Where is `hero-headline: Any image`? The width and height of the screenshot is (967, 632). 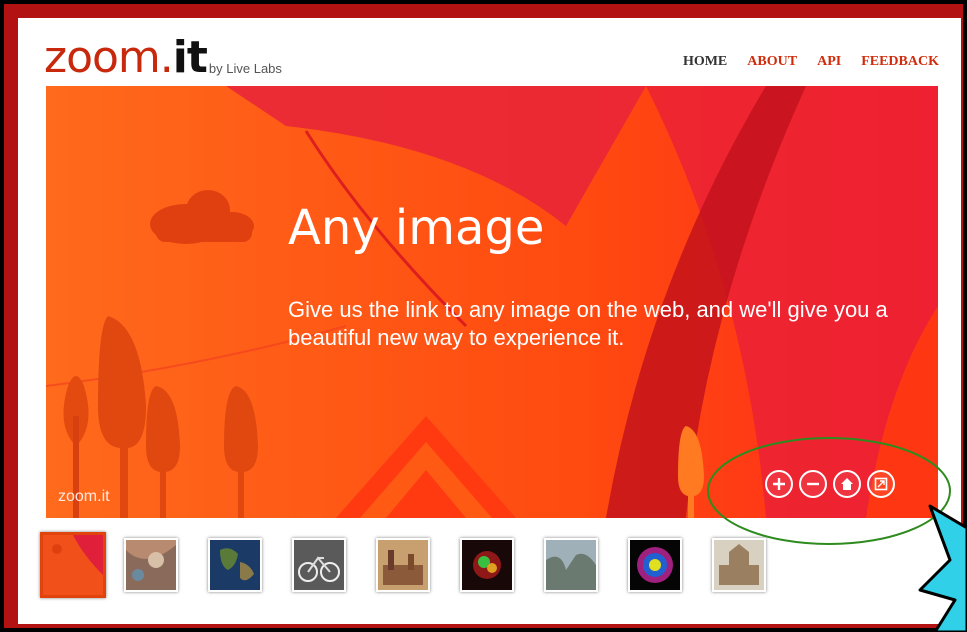
hero-headline: Any image is located at coordinates (416, 228).